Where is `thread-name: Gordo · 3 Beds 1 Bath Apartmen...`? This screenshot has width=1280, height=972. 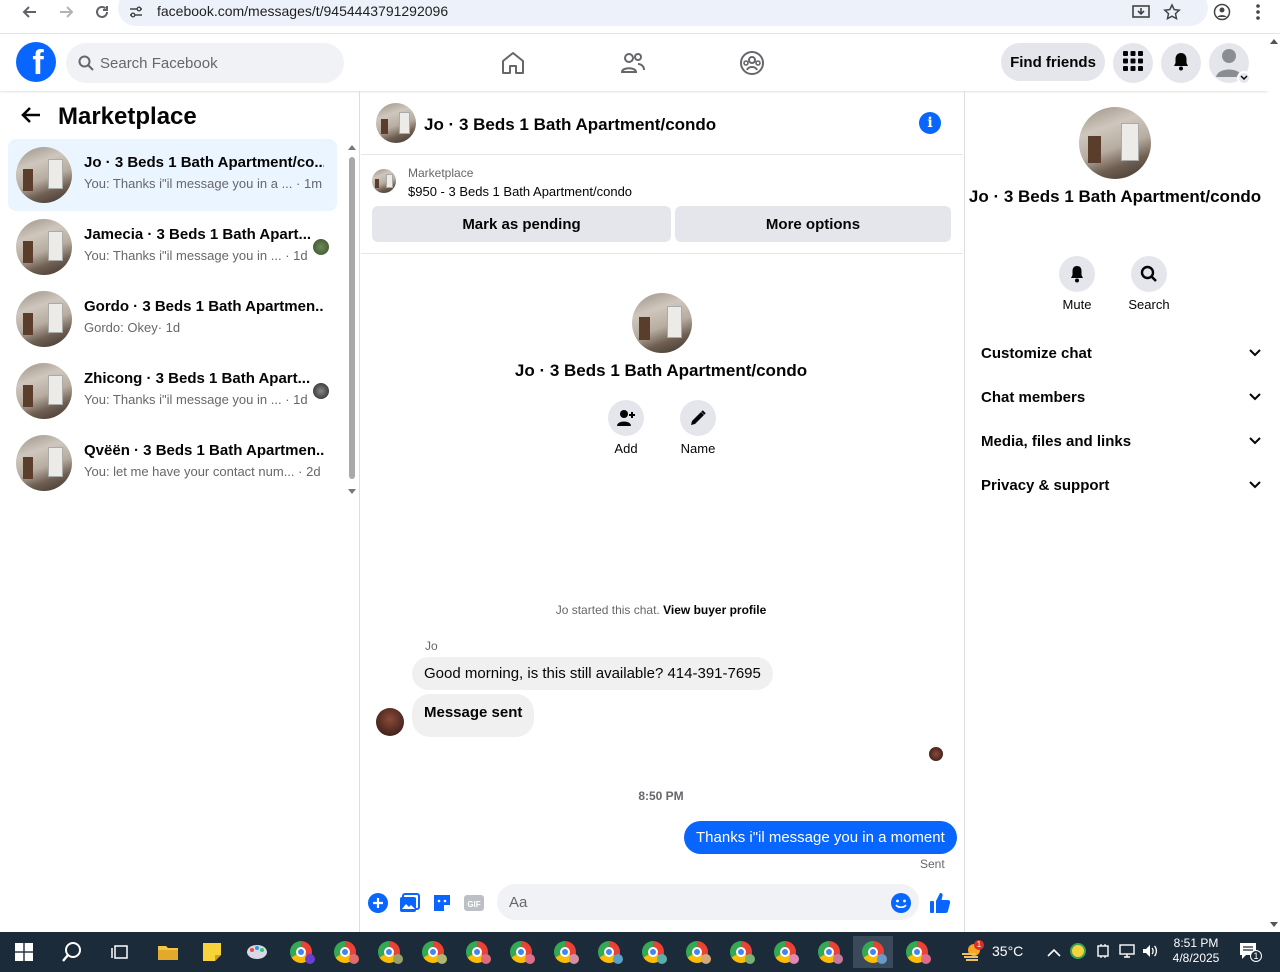
thread-name: Gordo · 3 Beds 1 Bath Apartmen... is located at coordinates (204, 306).